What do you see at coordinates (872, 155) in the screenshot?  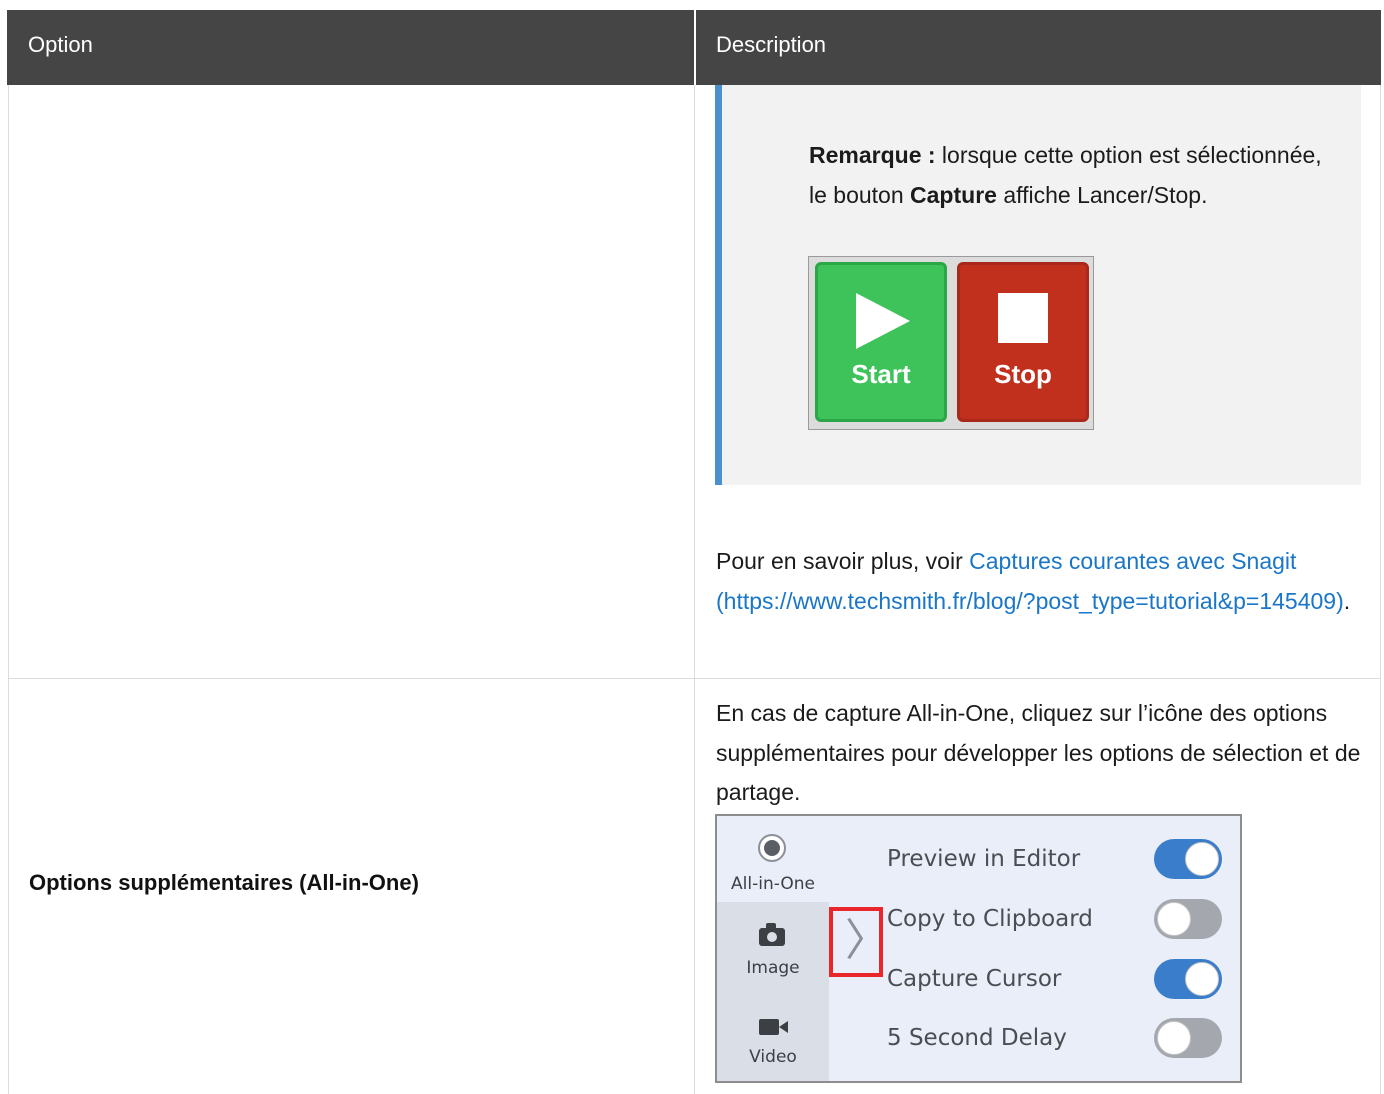 I see `note-bold-prefix: Remarque :` at bounding box center [872, 155].